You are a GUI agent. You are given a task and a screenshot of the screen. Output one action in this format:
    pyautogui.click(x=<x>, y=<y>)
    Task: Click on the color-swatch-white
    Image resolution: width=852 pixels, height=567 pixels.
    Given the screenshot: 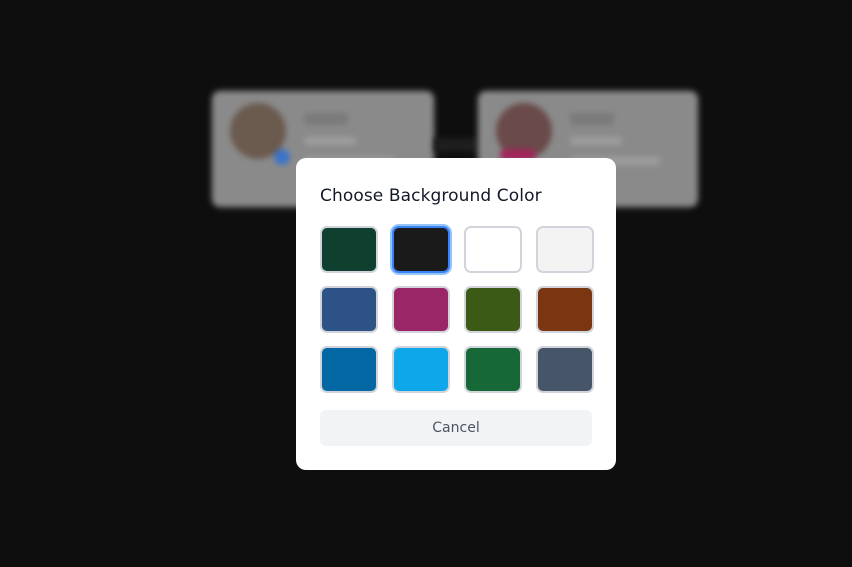 What is the action you would take?
    pyautogui.click(x=493, y=249)
    